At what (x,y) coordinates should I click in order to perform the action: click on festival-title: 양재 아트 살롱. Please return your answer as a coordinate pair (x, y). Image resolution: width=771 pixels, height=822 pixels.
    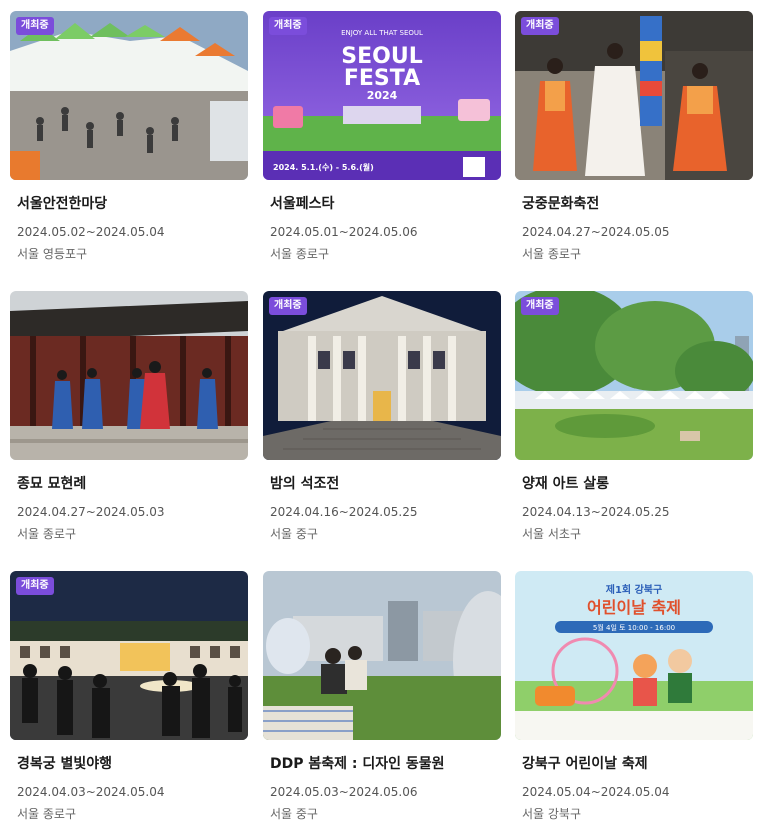
    Looking at the image, I should click on (637, 484).